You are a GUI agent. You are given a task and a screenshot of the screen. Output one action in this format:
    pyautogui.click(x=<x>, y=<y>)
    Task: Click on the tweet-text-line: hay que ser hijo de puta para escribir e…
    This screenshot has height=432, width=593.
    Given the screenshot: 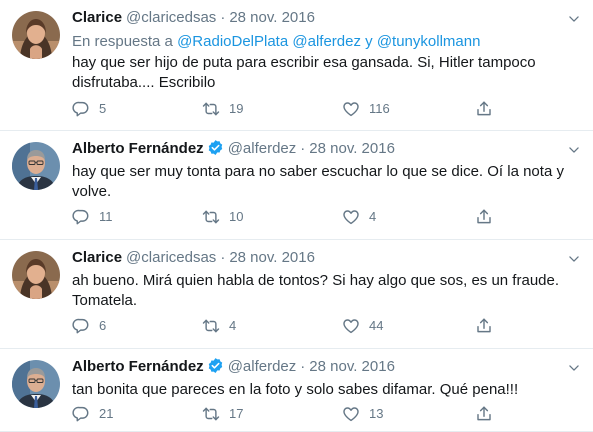 What is the action you would take?
    pyautogui.click(x=304, y=62)
    